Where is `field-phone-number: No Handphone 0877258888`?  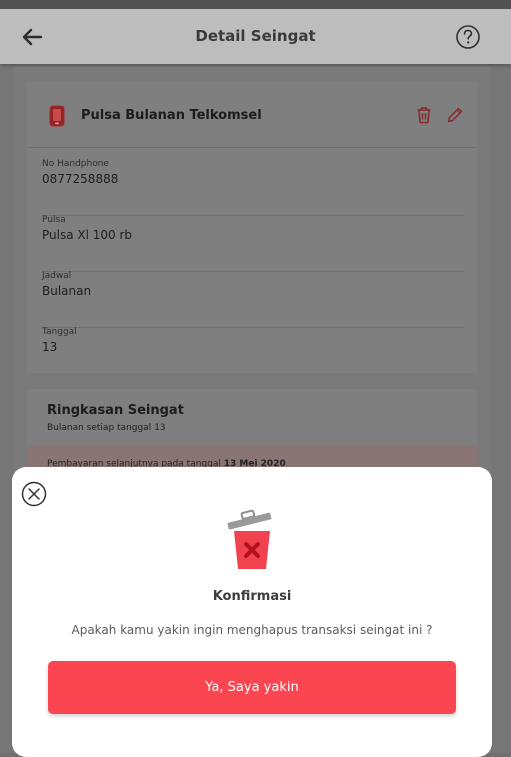 field-phone-number: No Handphone 0877258888 is located at coordinates (253, 187).